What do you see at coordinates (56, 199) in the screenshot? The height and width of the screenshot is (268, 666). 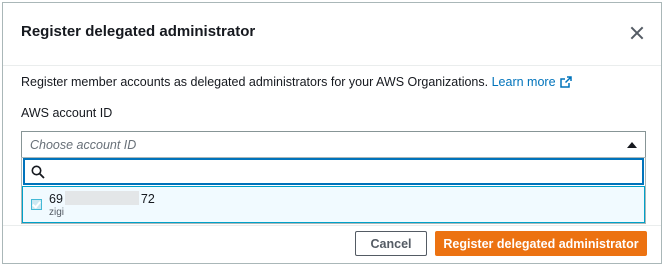 I see `account-id-prefix: 69` at bounding box center [56, 199].